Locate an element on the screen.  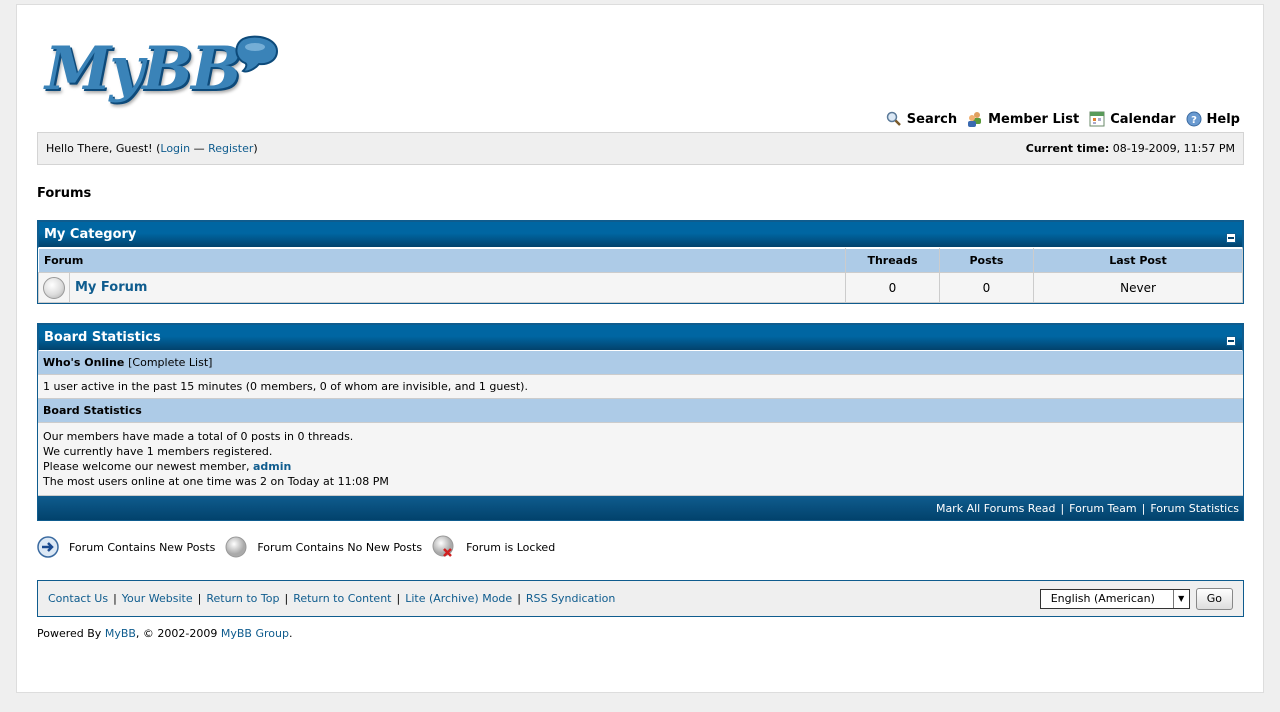
locked-icon is located at coordinates (443, 546).